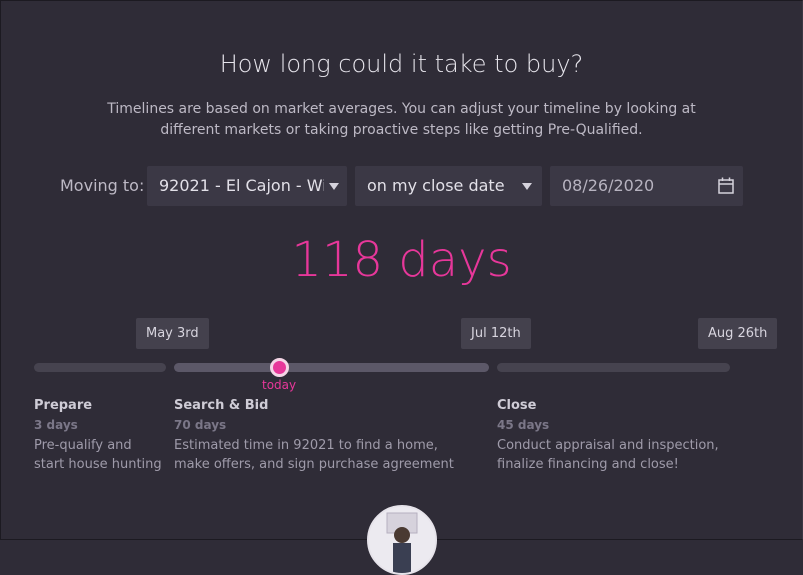 This screenshot has height=575, width=803. I want to click on today-label: today, so click(279, 385).